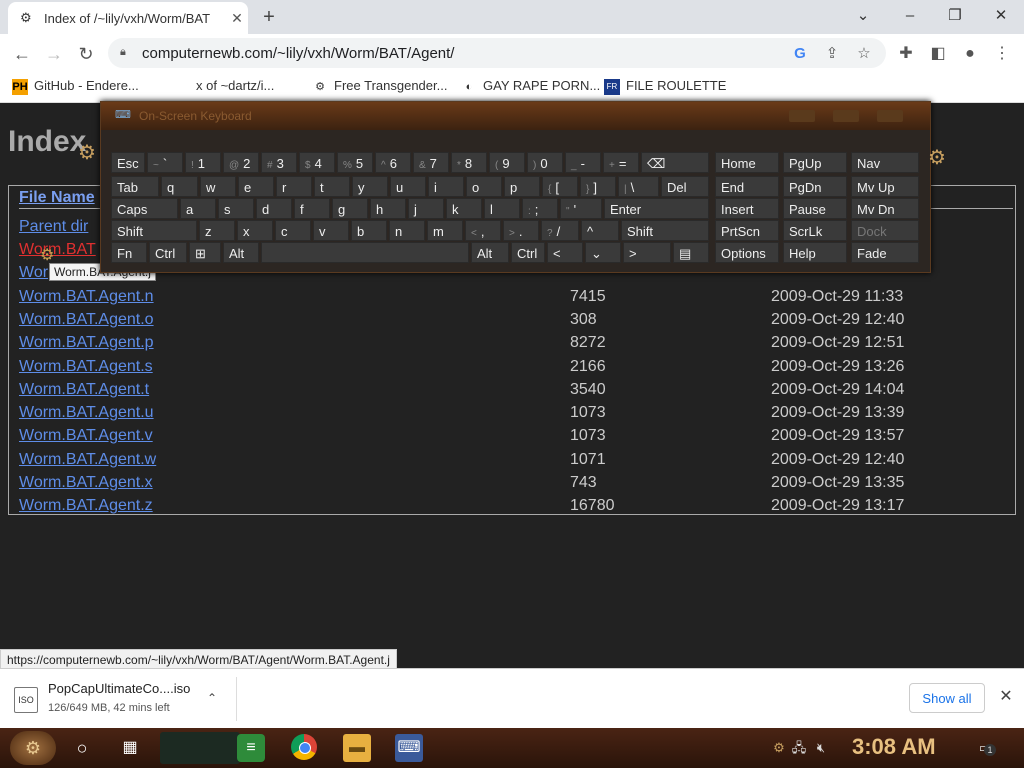 The height and width of the screenshot is (768, 1024). I want to click on volume-muted-icon: 🔇︎, so click(821, 748).